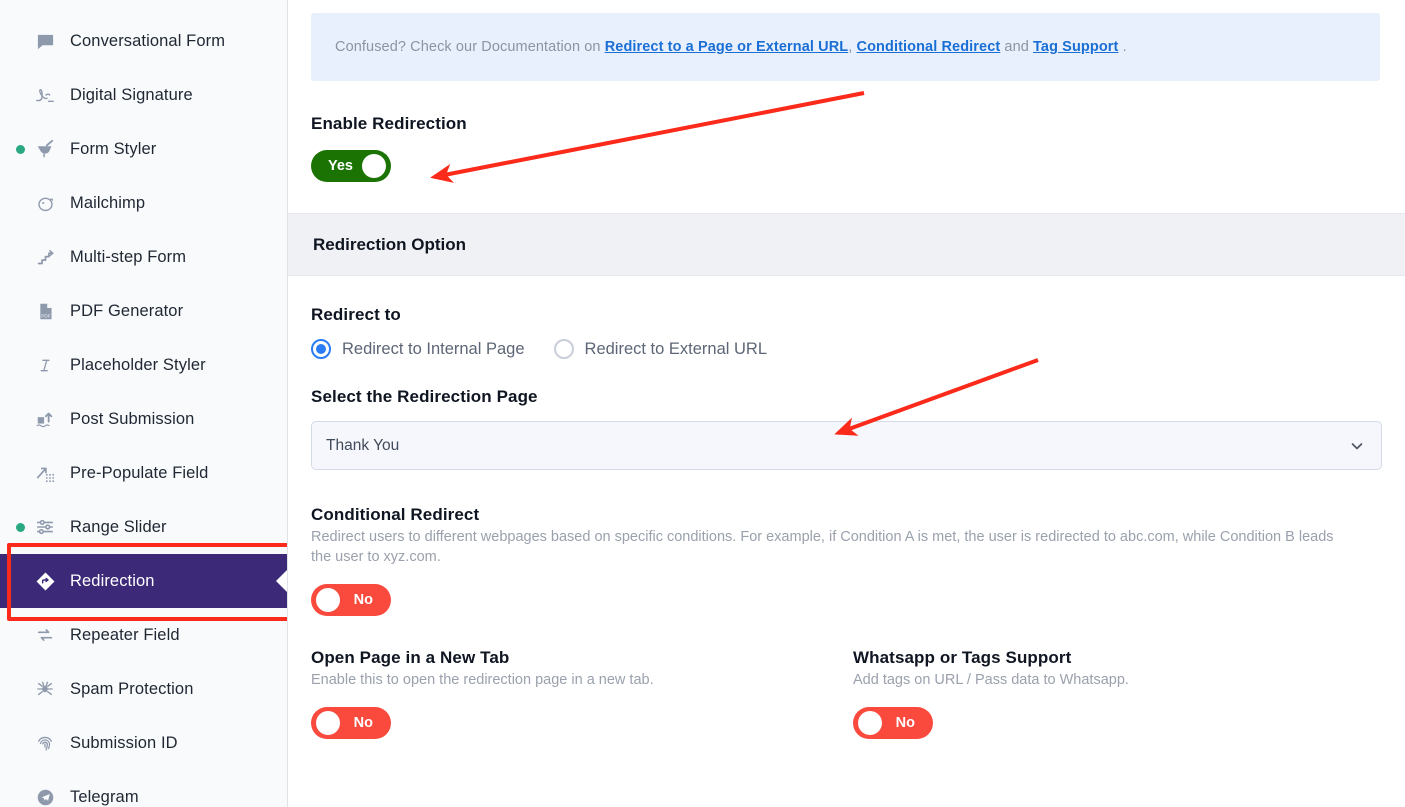  What do you see at coordinates (1357, 446) in the screenshot?
I see `chevron-down-icon` at bounding box center [1357, 446].